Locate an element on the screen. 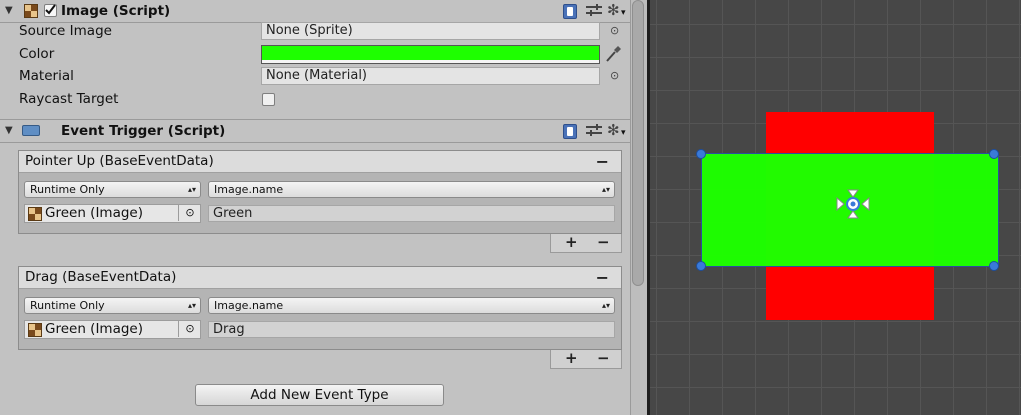 The image size is (1021, 415). source-image-field: None (Sprite) is located at coordinates (430, 31).